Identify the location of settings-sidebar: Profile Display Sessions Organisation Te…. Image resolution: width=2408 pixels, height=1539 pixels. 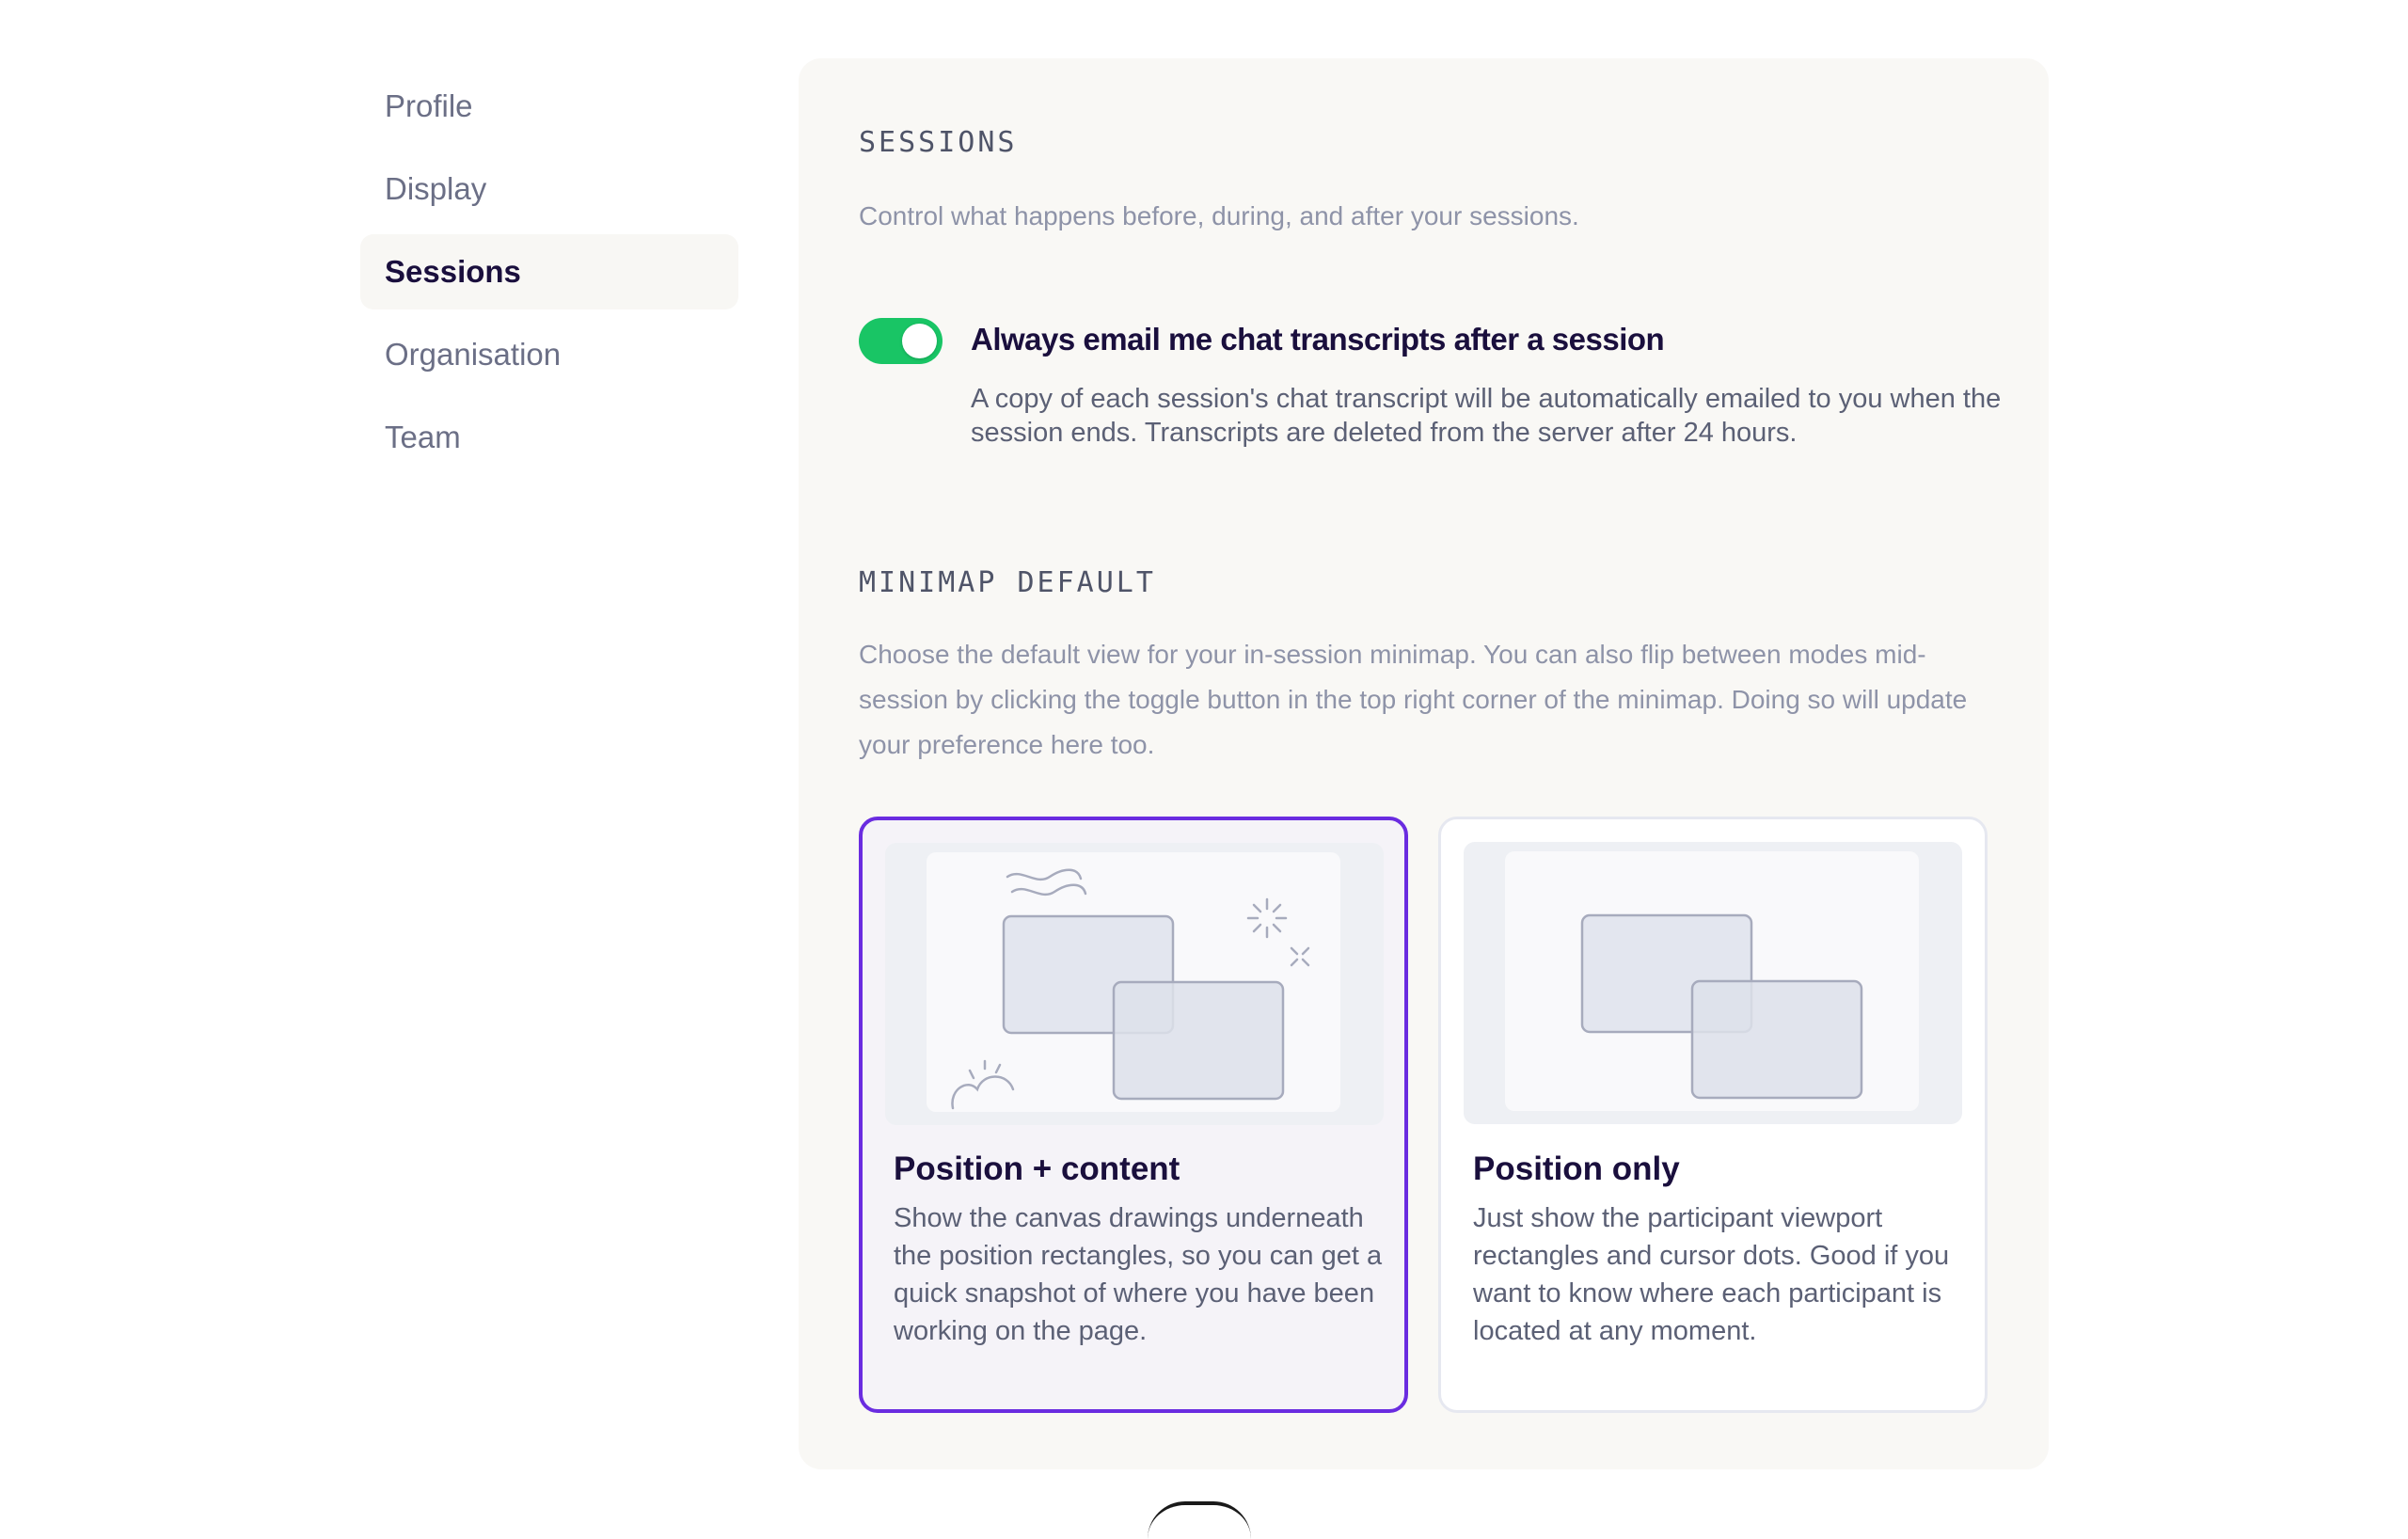
(549, 276).